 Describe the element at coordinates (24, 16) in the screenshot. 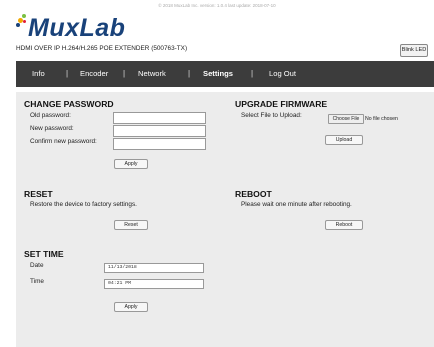

I see `logo-dot-green` at that location.